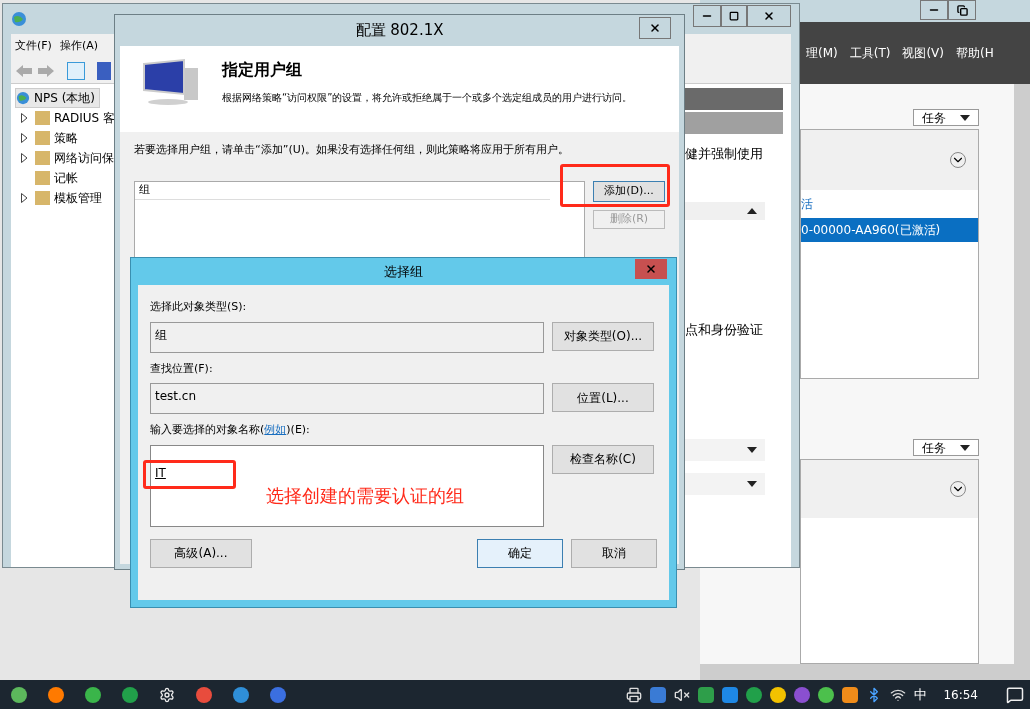 Image resolution: width=1030 pixels, height=709 pixels. What do you see at coordinates (79, 46) in the screenshot?
I see `menu-item: 操作(A)` at bounding box center [79, 46].